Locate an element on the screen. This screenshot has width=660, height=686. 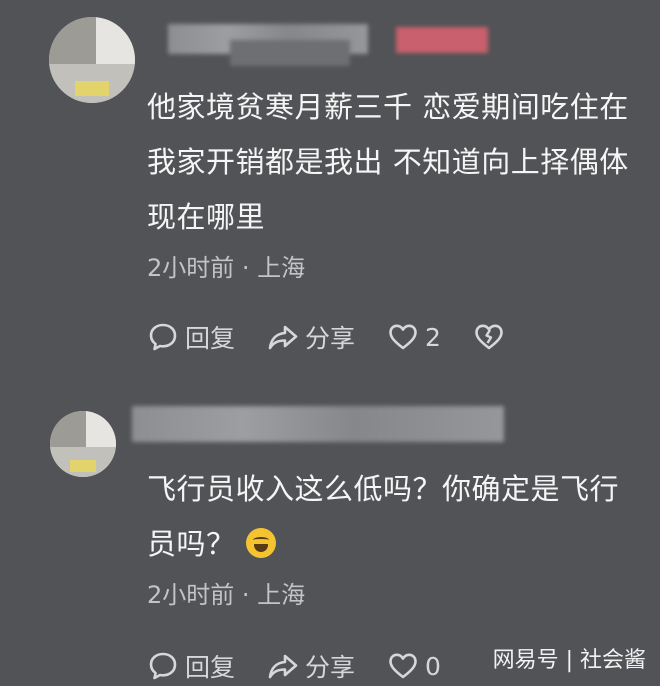
like-button: 0 is located at coordinates (414, 666).